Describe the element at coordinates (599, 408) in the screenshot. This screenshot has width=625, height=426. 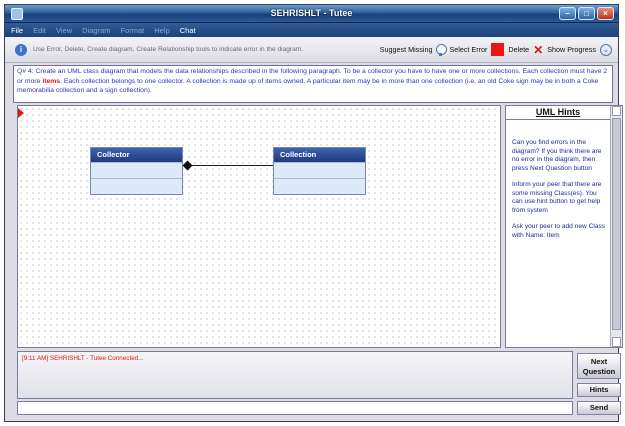
I see `send-button: Send` at that location.